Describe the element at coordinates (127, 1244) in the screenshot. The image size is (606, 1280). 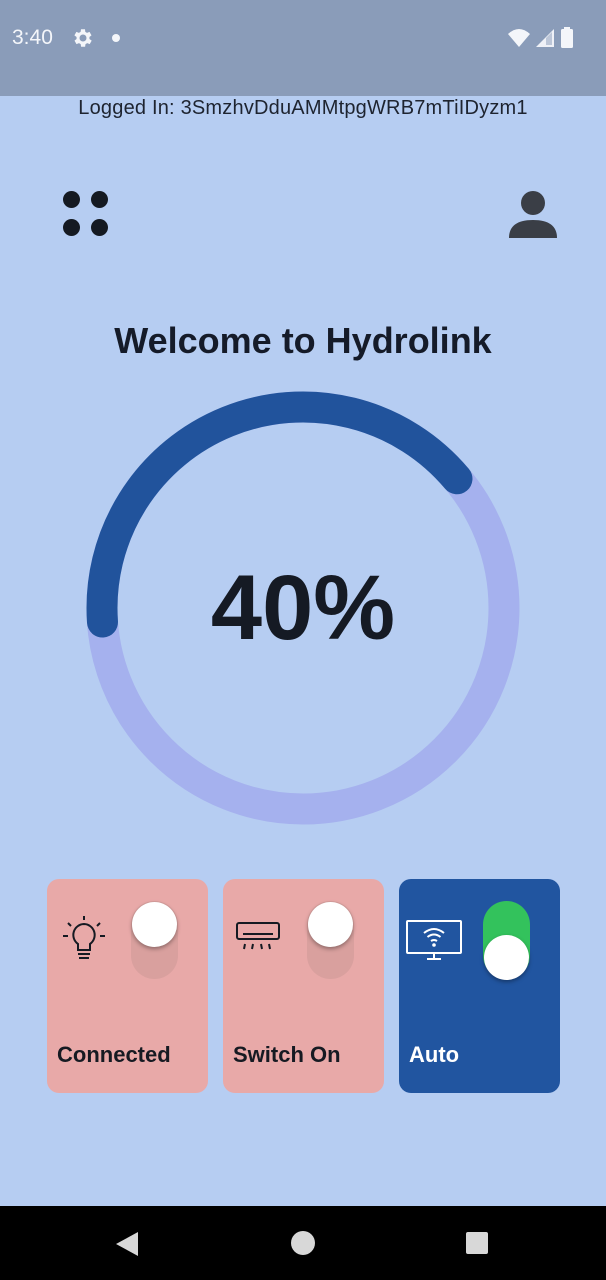
I see `back-icon` at that location.